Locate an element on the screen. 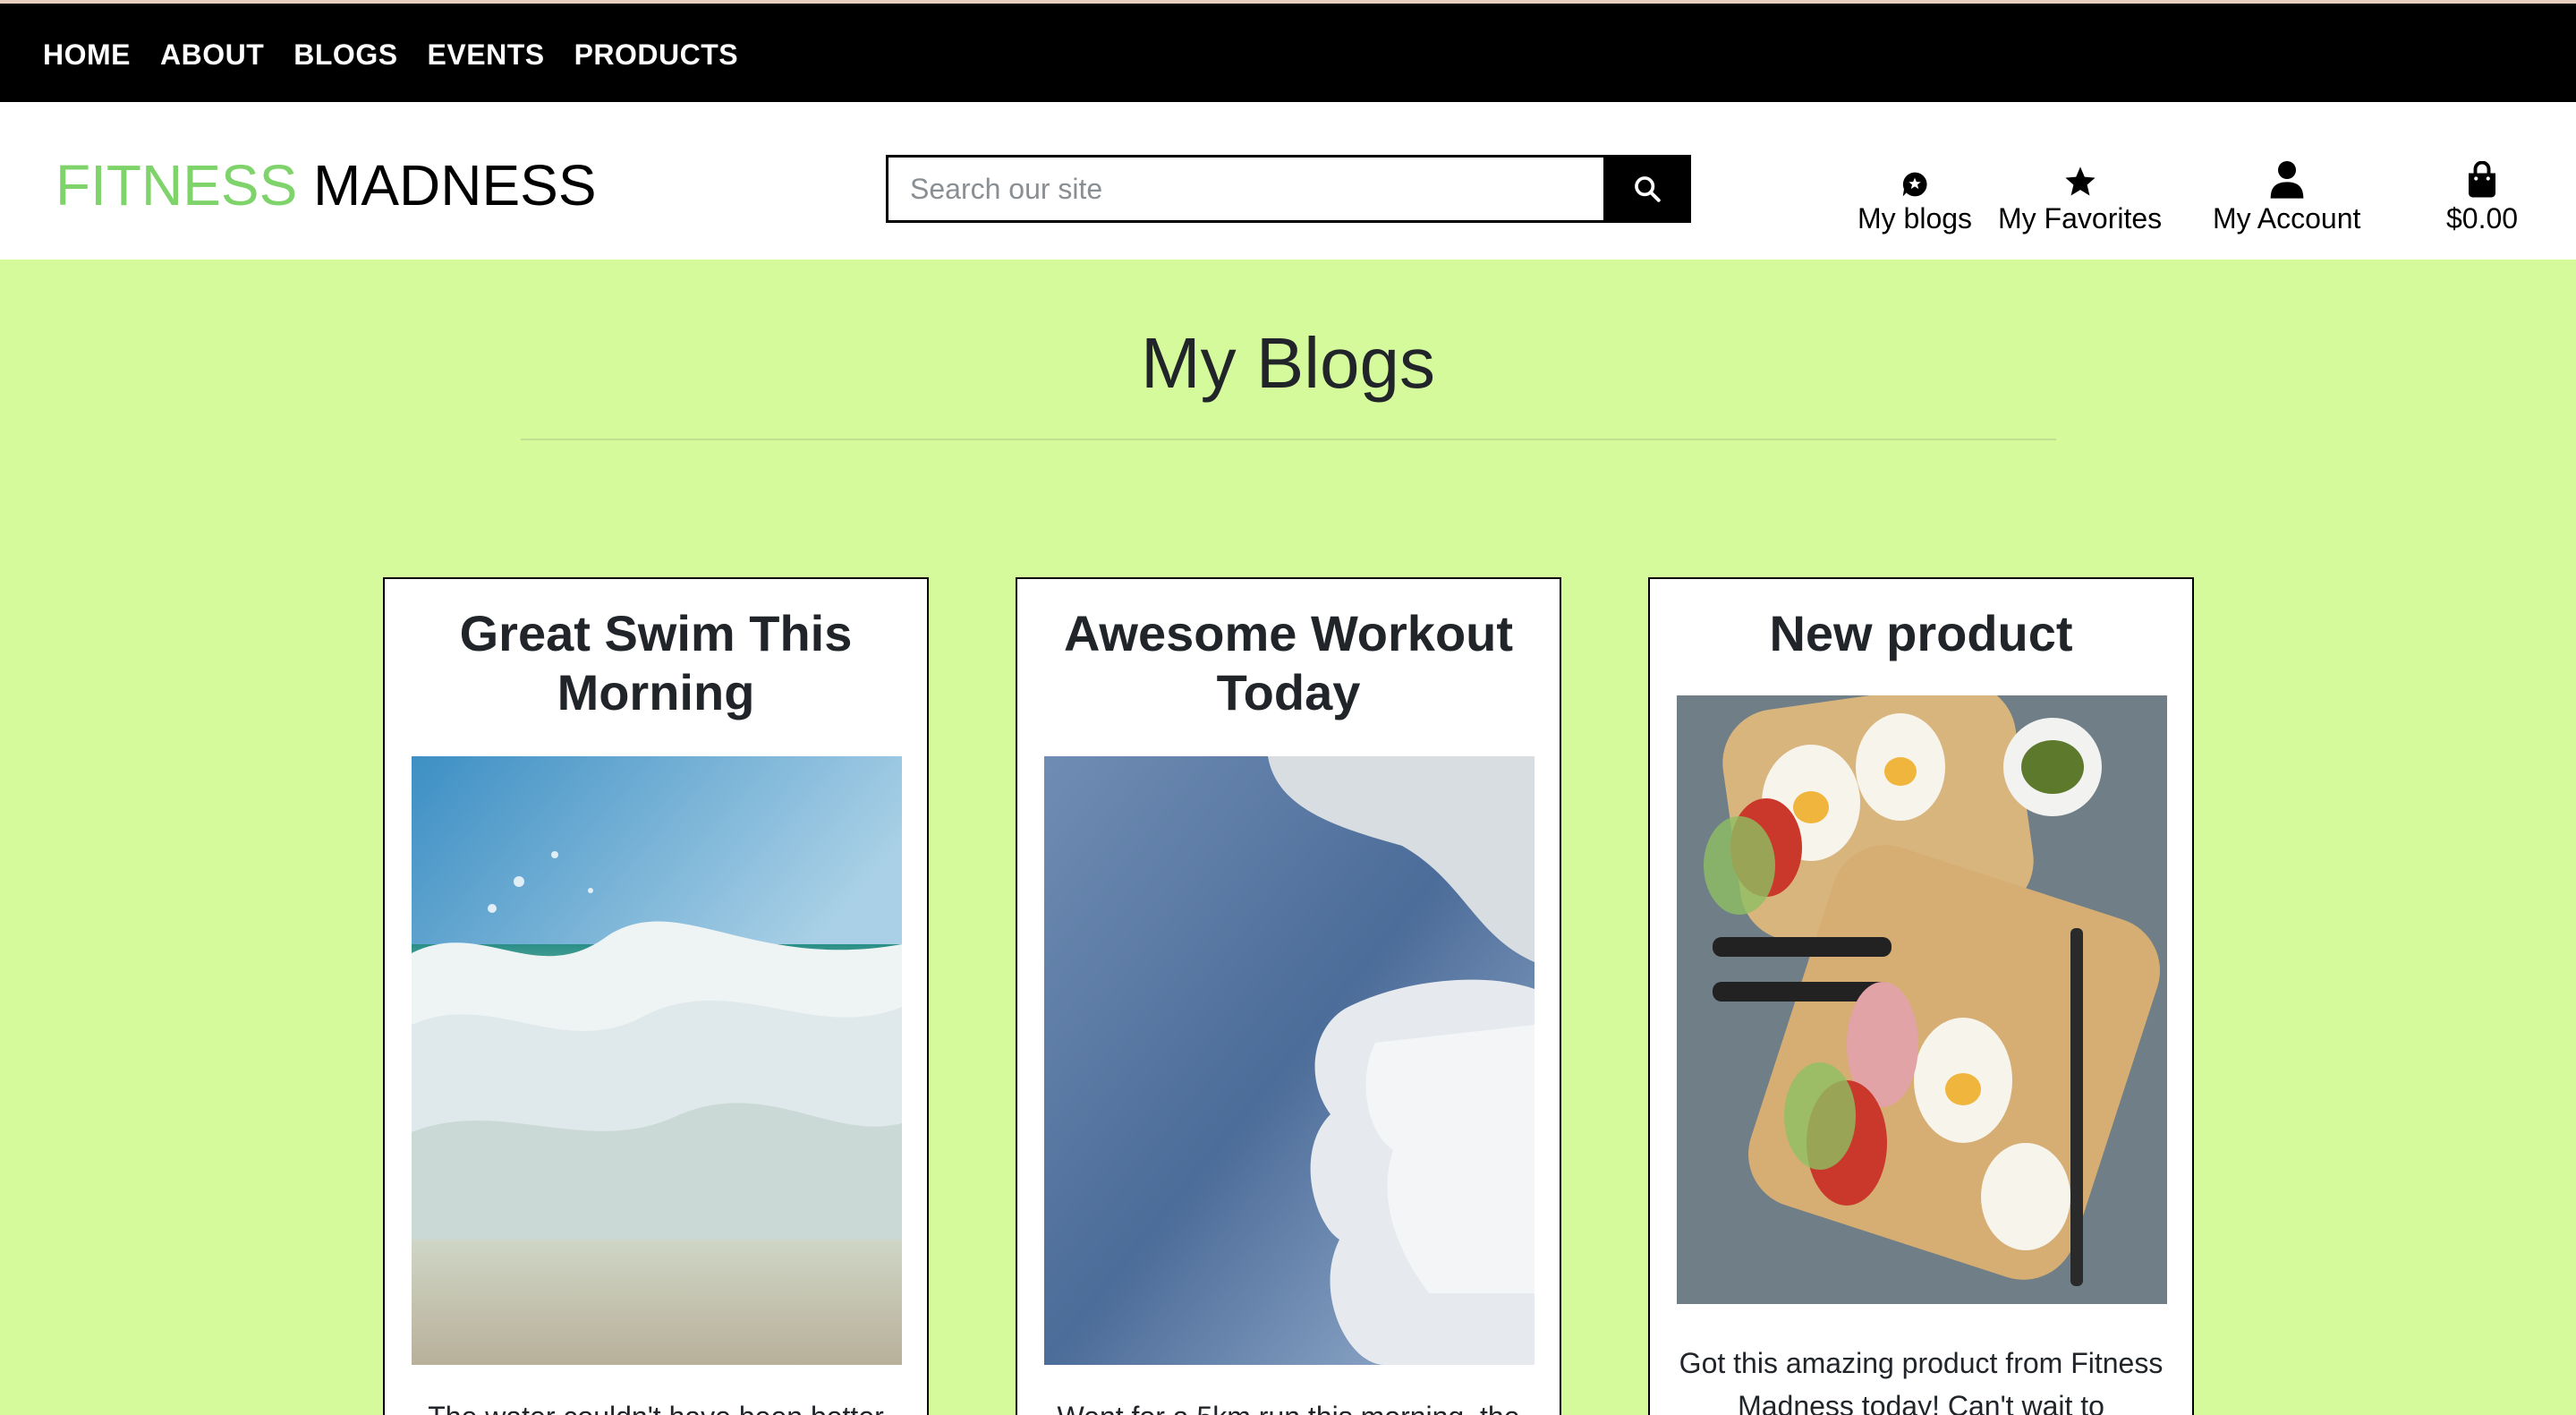  site-header: FITNESS MADNESS My blogs My Favorites is located at coordinates (1288, 181).